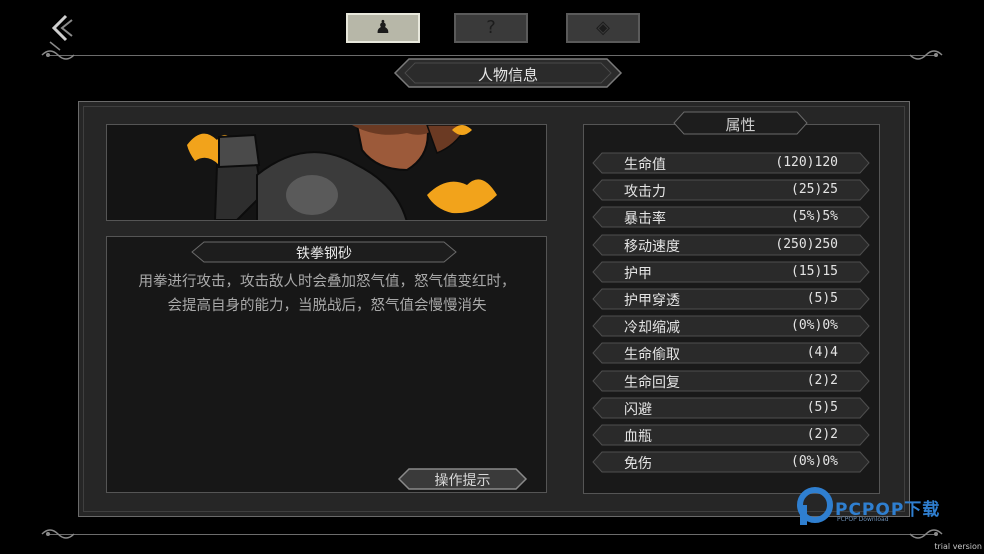 The height and width of the screenshot is (554, 984). Describe the element at coordinates (652, 328) in the screenshot. I see `stat-name: 冷却缩减` at that location.